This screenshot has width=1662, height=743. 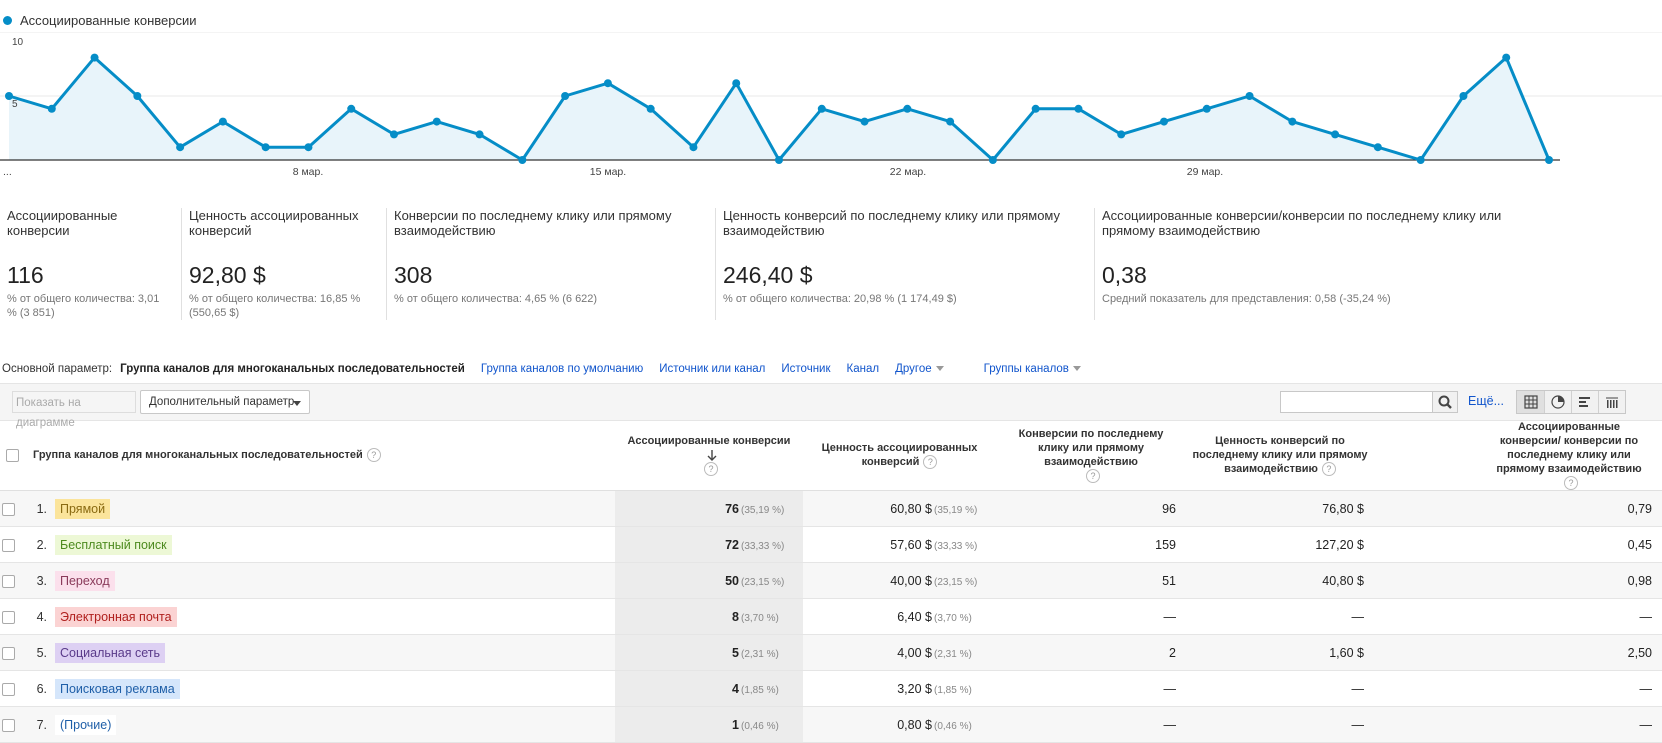 I want to click on cell-value: 6,40 $, so click(x=914, y=616).